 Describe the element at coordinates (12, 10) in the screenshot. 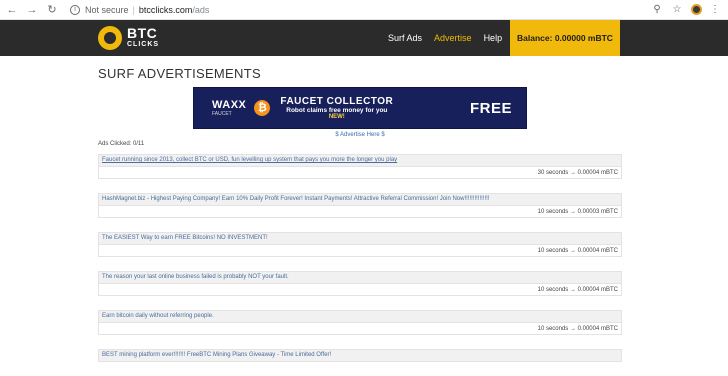

I see `back-arrow-icon: ←` at that location.